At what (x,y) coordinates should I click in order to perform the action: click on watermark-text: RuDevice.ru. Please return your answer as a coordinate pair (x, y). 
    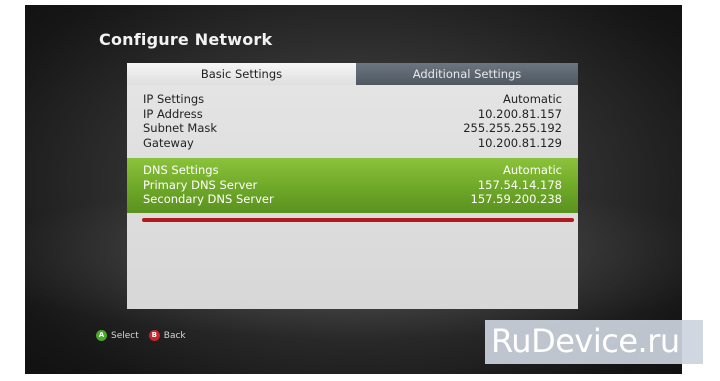
    Looking at the image, I should click on (585, 341).